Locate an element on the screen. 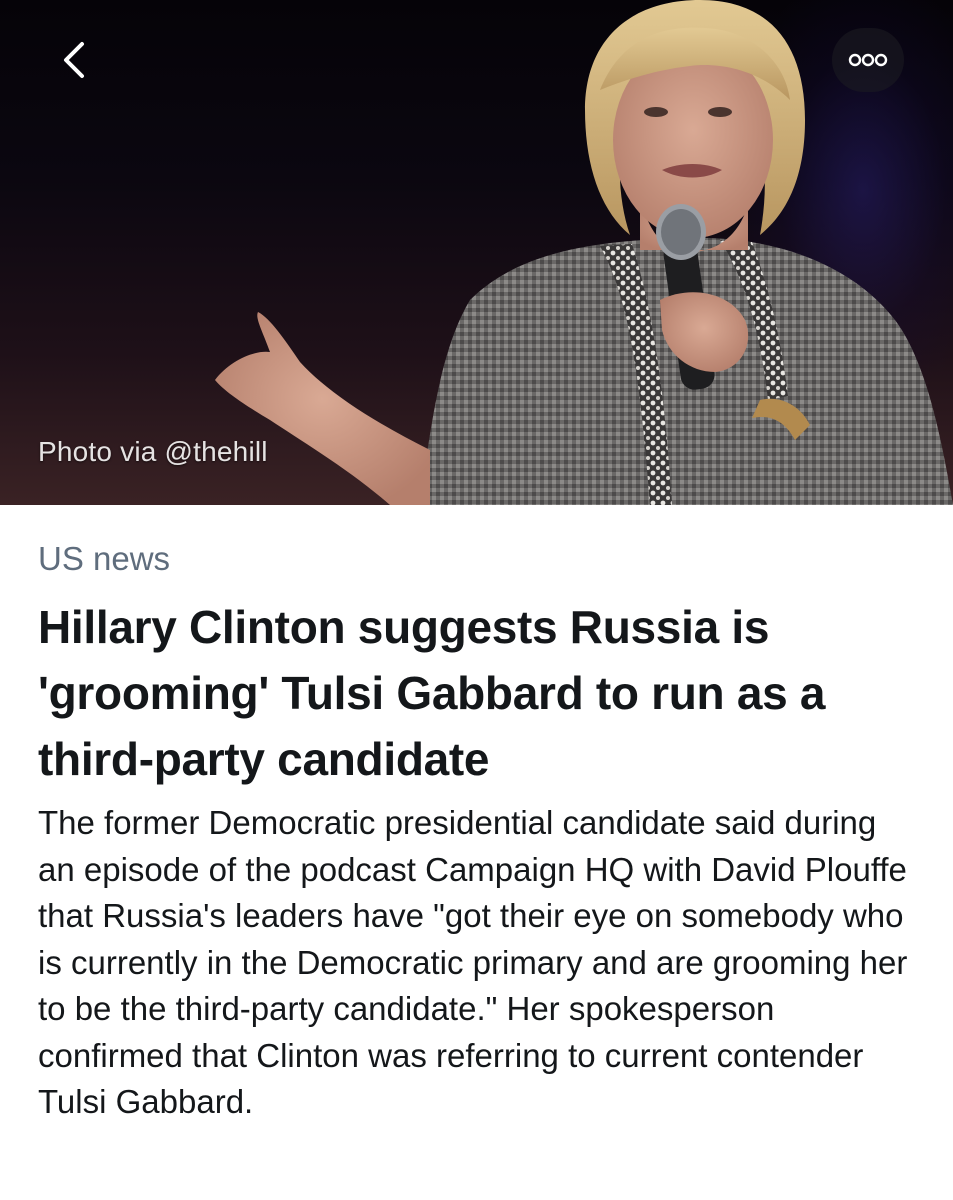  photo-credit: Photo via @thehill is located at coordinates (153, 451).